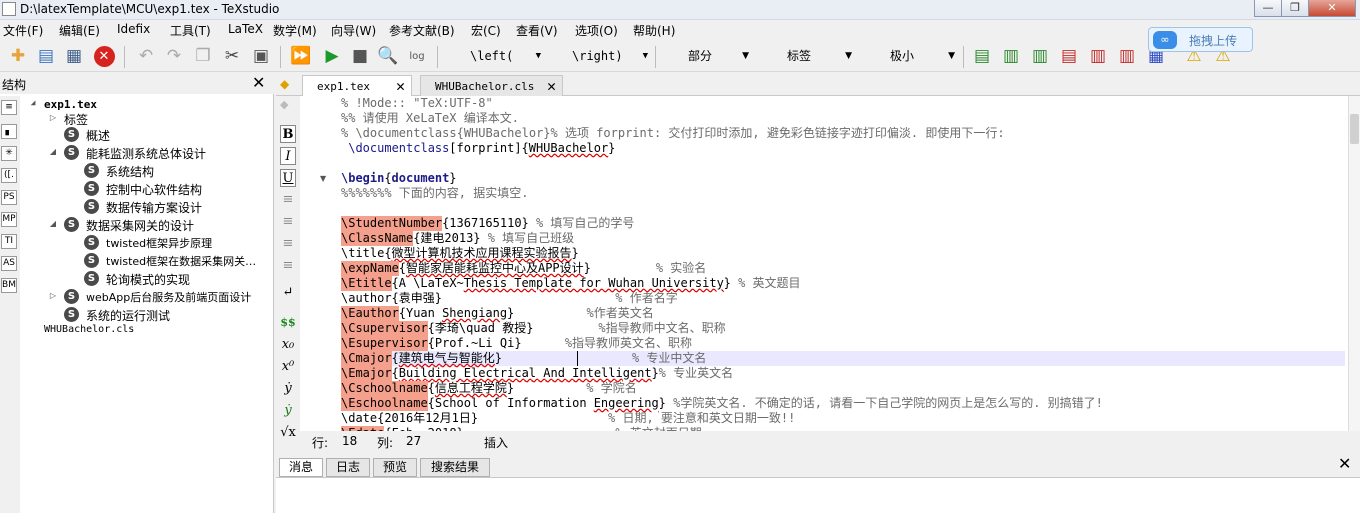 Image resolution: width=1360 pixels, height=513 pixels. Describe the element at coordinates (843, 103) in the screenshot. I see `code-line: % !Mode:: "TeX:UTF-8"` at that location.